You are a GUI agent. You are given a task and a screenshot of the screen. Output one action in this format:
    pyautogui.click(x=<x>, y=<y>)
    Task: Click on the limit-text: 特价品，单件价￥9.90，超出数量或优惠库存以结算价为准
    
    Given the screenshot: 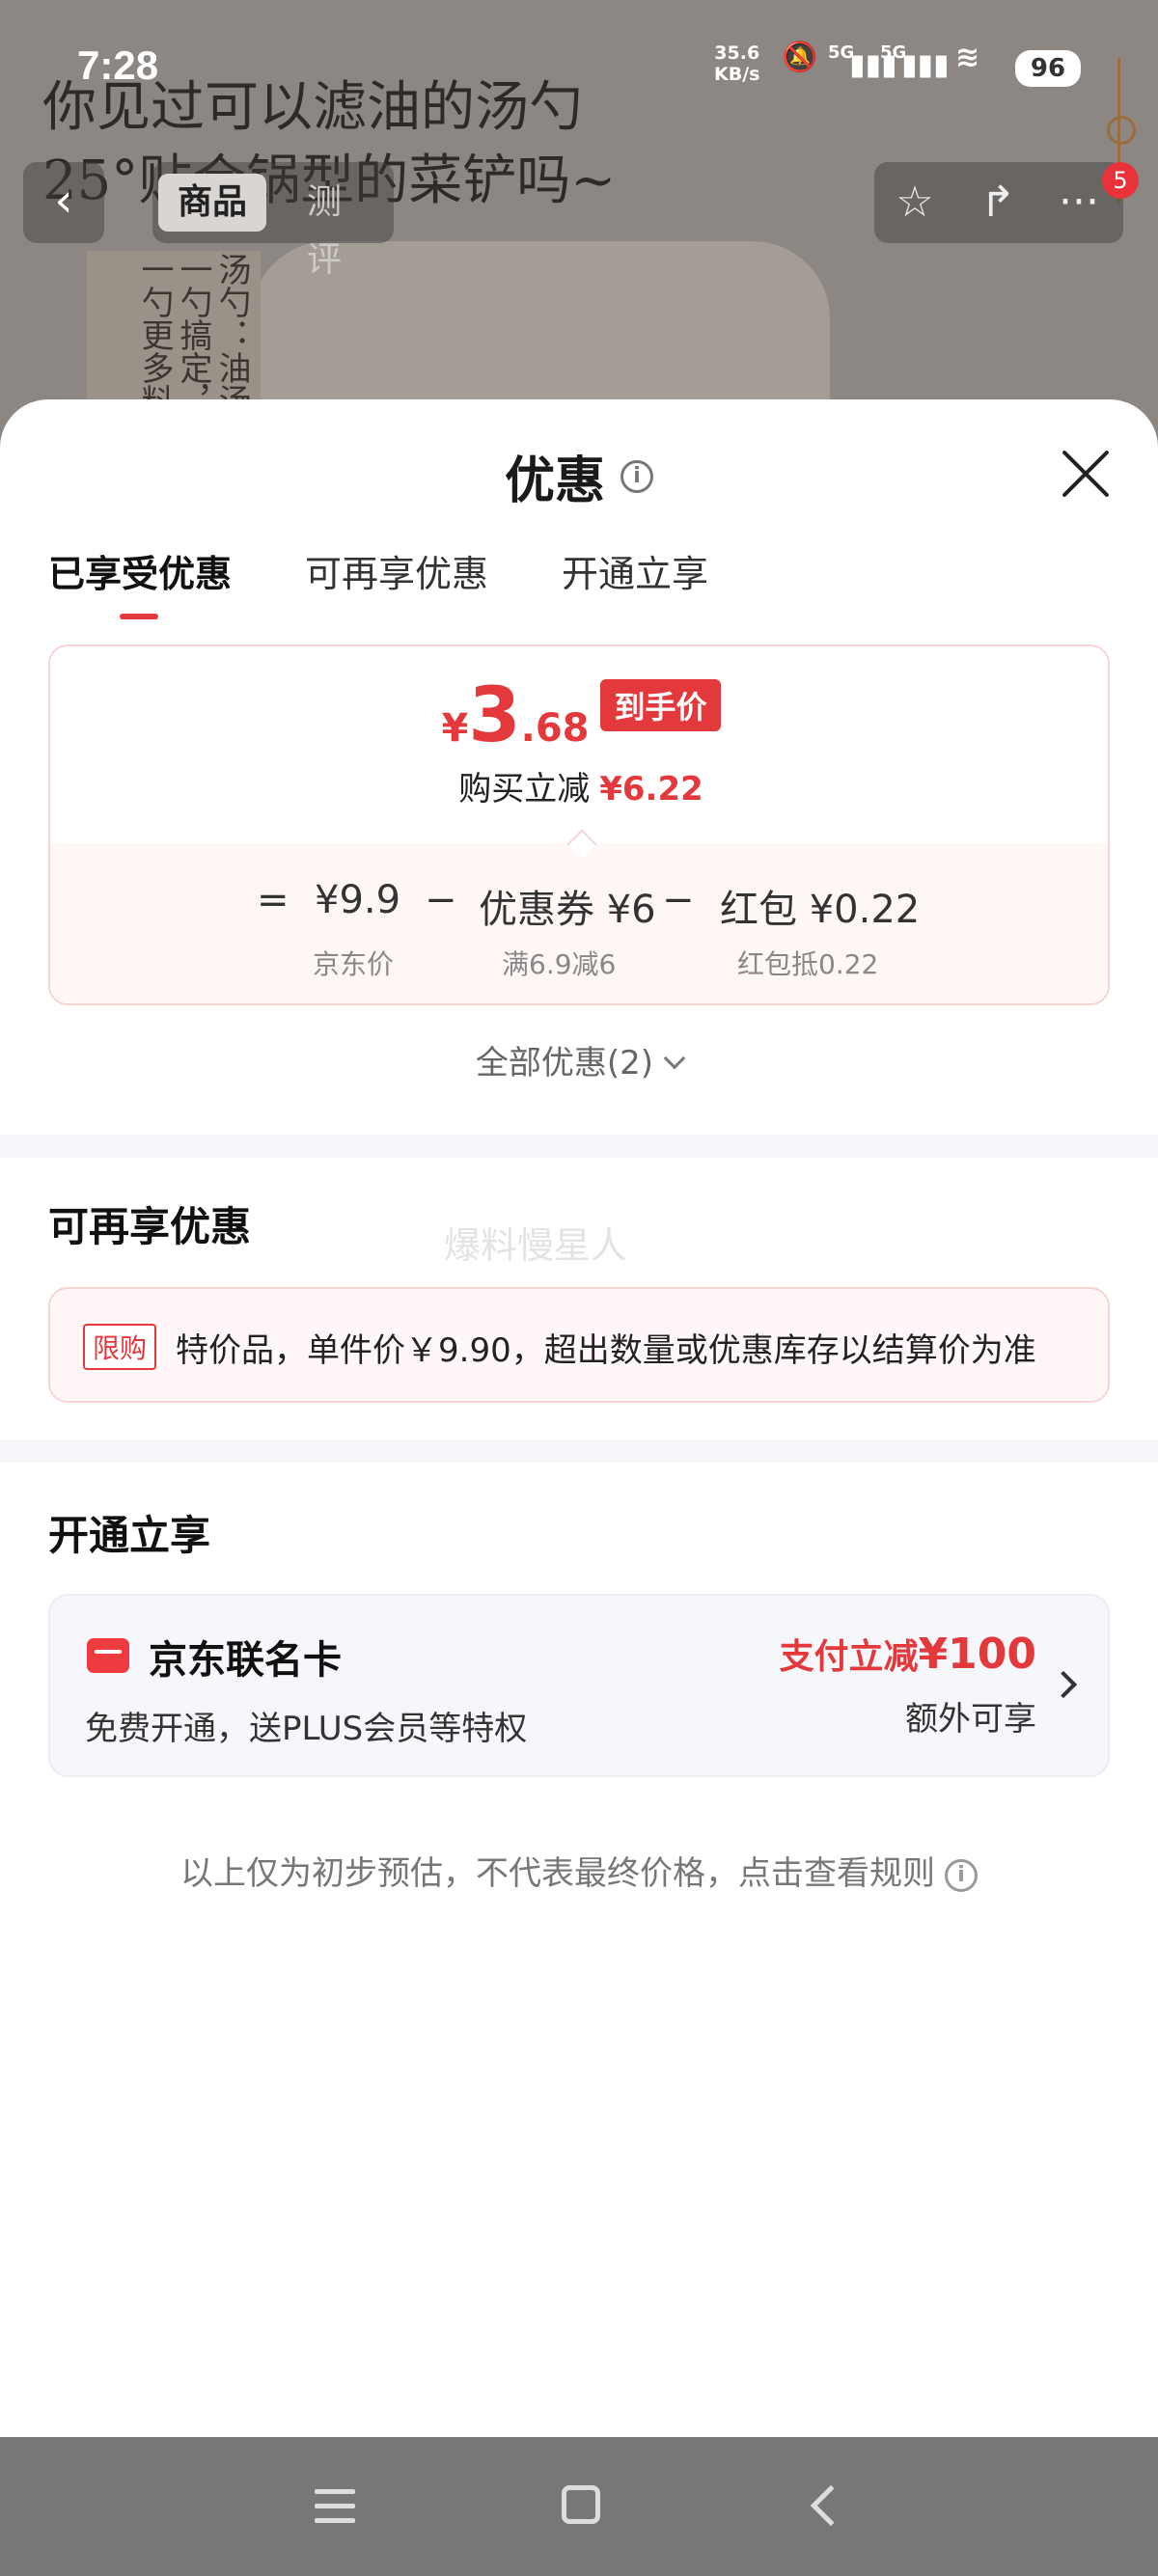 What is the action you would take?
    pyautogui.click(x=606, y=1350)
    